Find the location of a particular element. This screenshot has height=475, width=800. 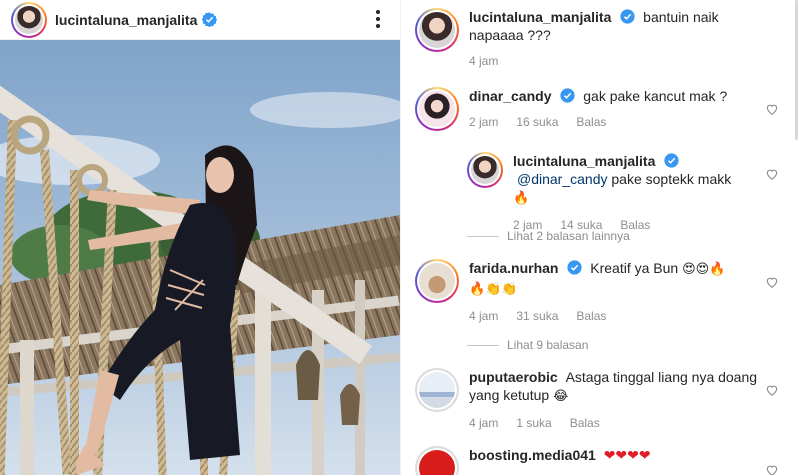

comment-username: puputaerobic is located at coordinates (513, 377).